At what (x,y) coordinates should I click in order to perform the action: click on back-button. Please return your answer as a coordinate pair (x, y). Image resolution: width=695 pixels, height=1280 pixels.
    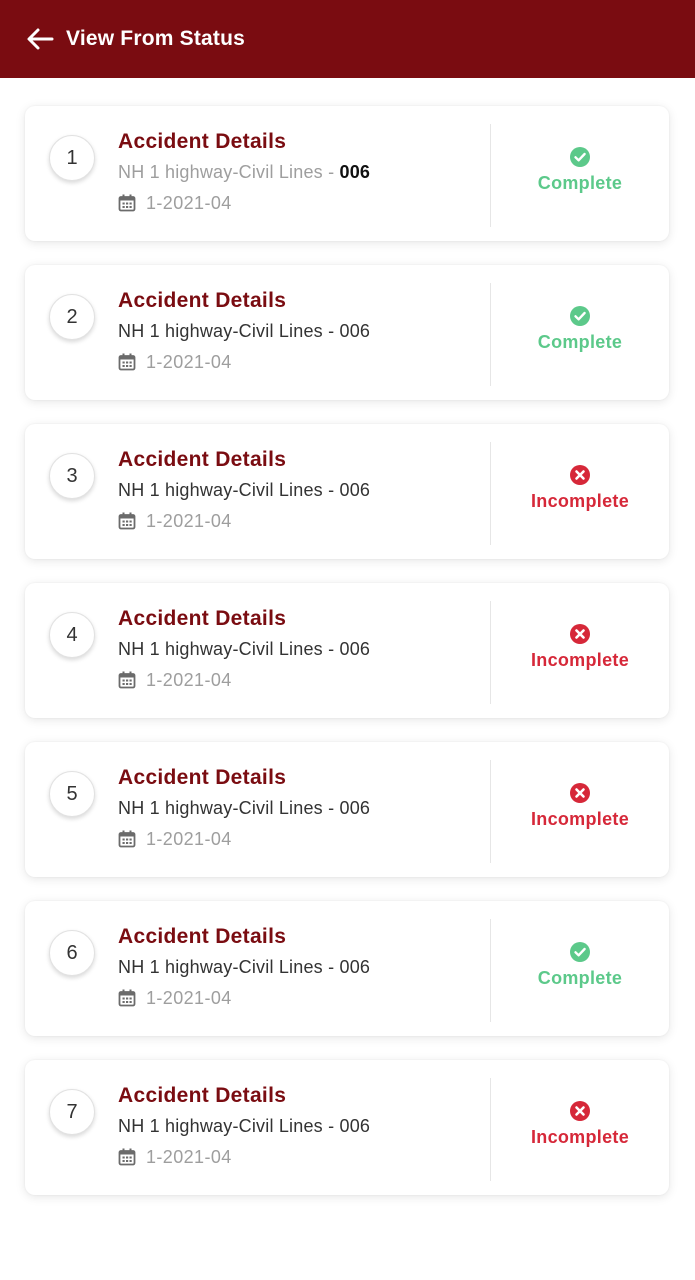
    Looking at the image, I should click on (40, 39).